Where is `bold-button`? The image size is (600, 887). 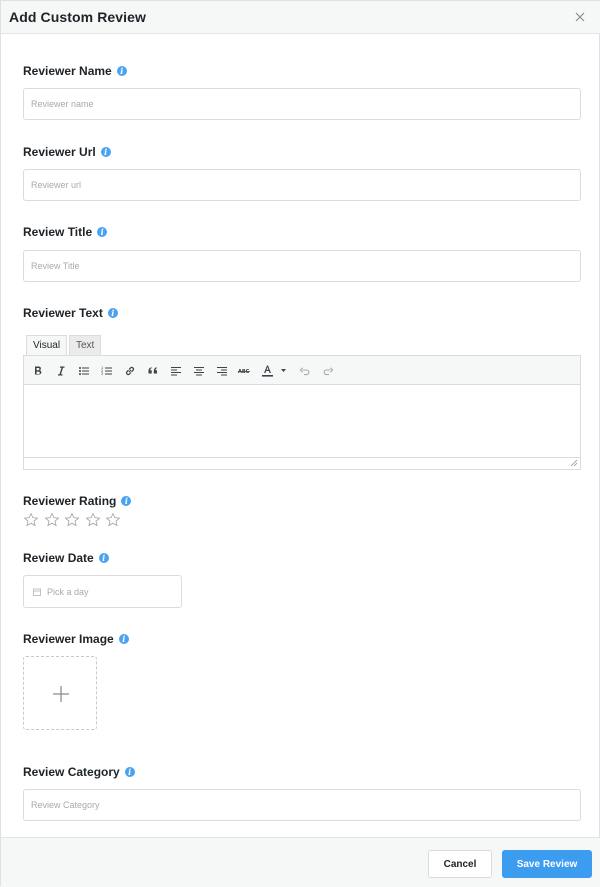
bold-button is located at coordinates (38, 371).